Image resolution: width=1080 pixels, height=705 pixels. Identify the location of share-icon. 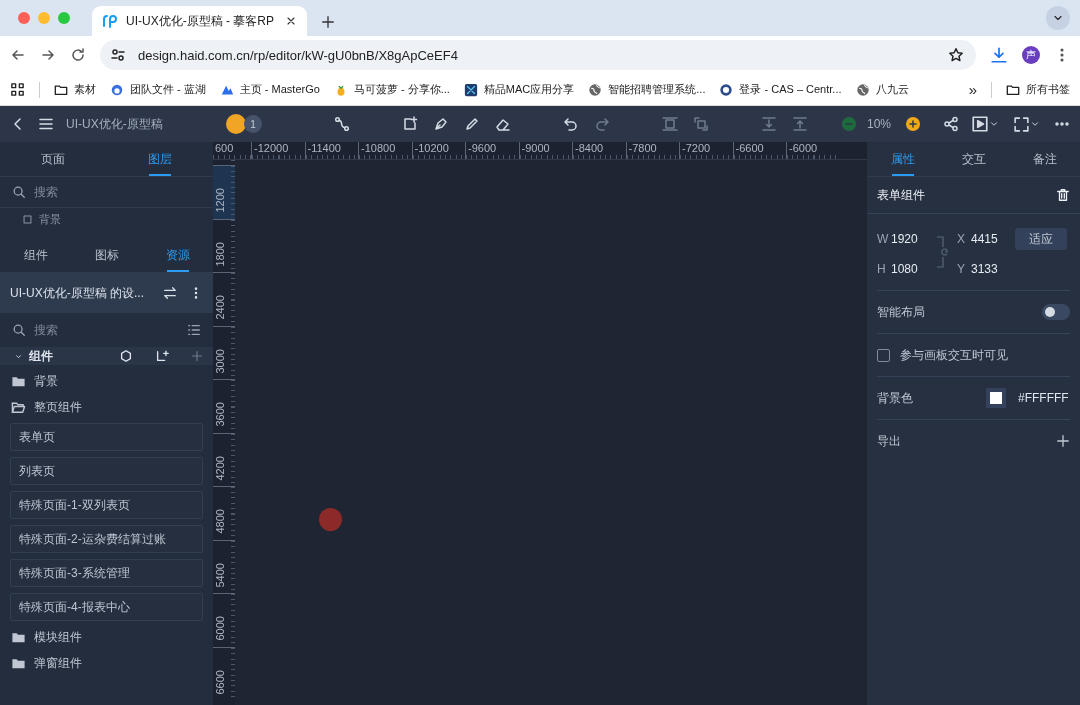
(951, 124).